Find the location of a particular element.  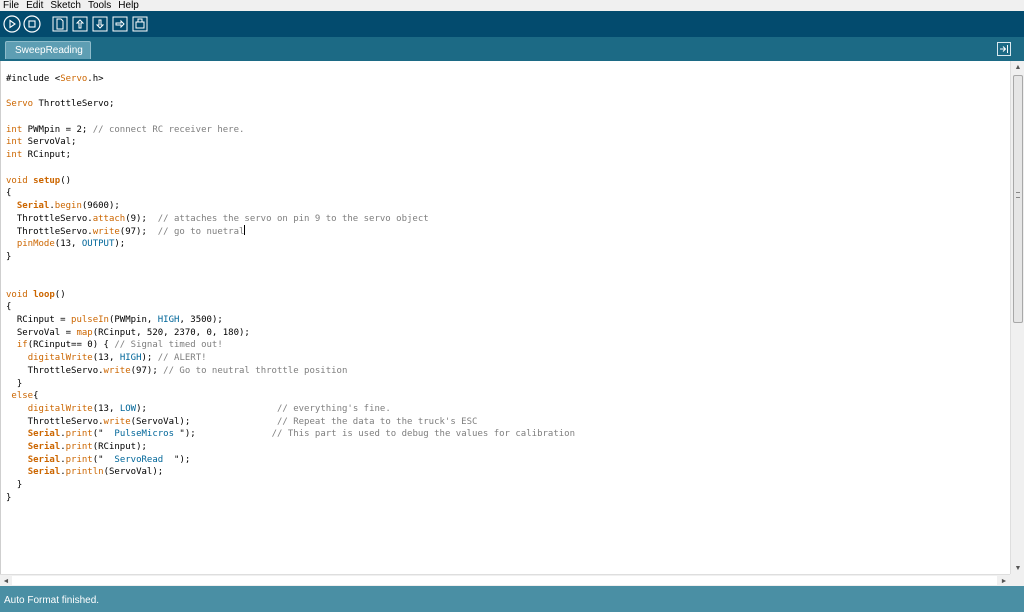

code-token: "); is located at coordinates (223, 434).